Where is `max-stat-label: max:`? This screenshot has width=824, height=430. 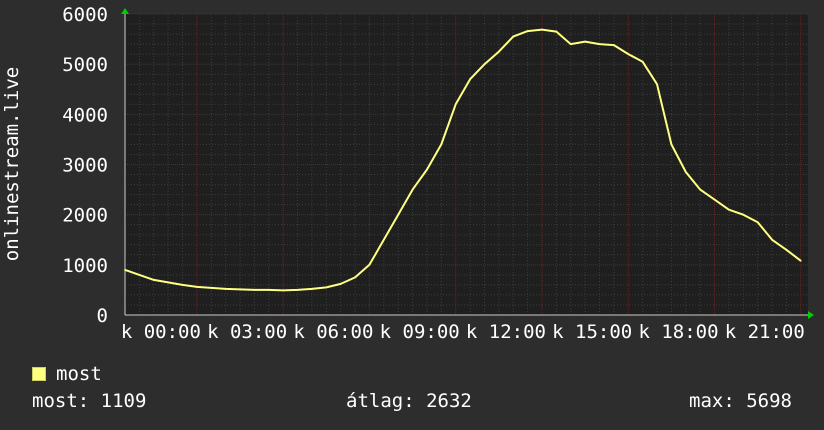 max-stat-label: max: is located at coordinates (712, 401).